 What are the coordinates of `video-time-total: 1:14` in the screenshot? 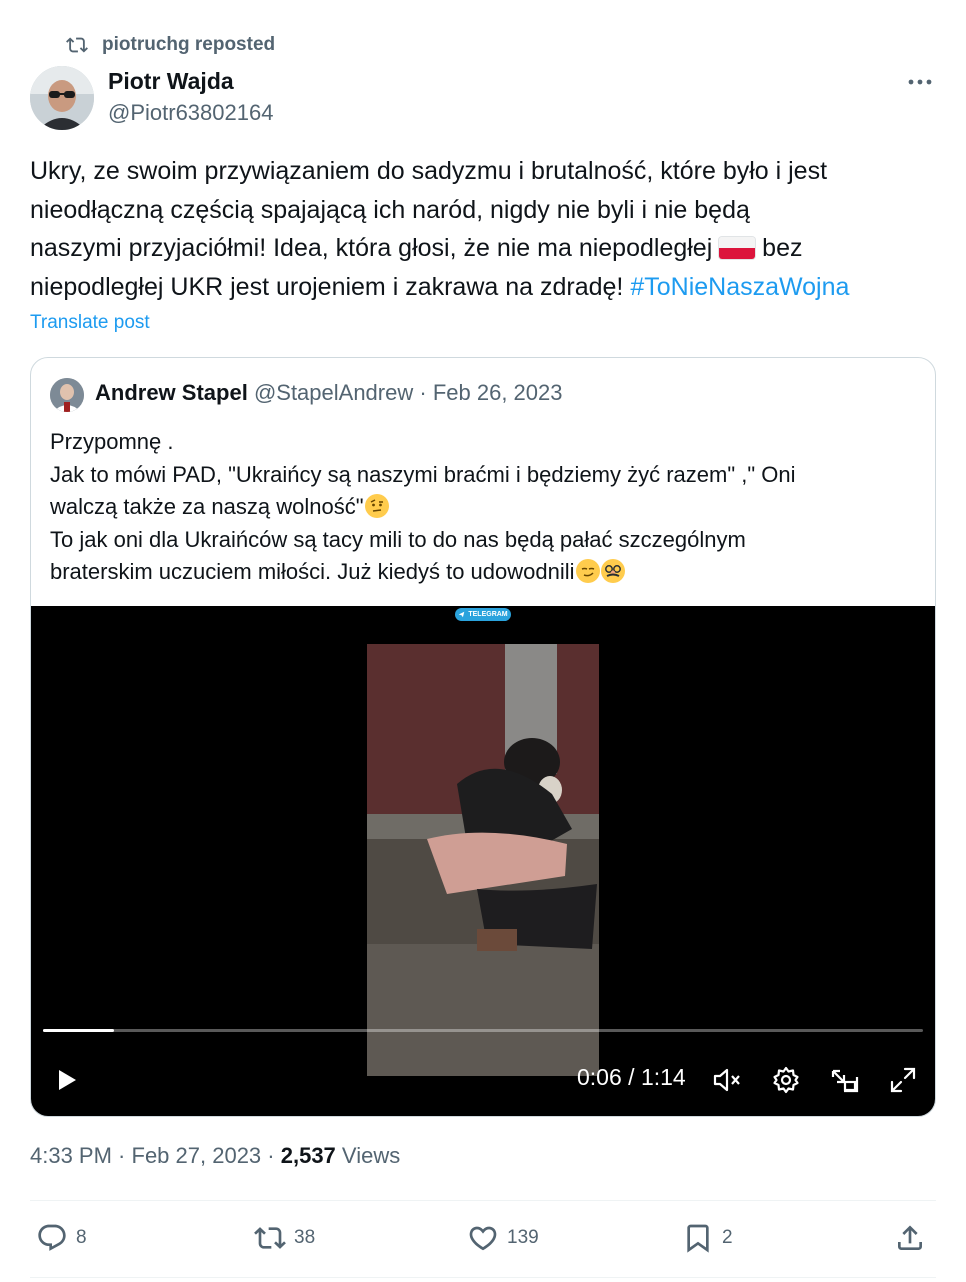 It's located at (663, 1077).